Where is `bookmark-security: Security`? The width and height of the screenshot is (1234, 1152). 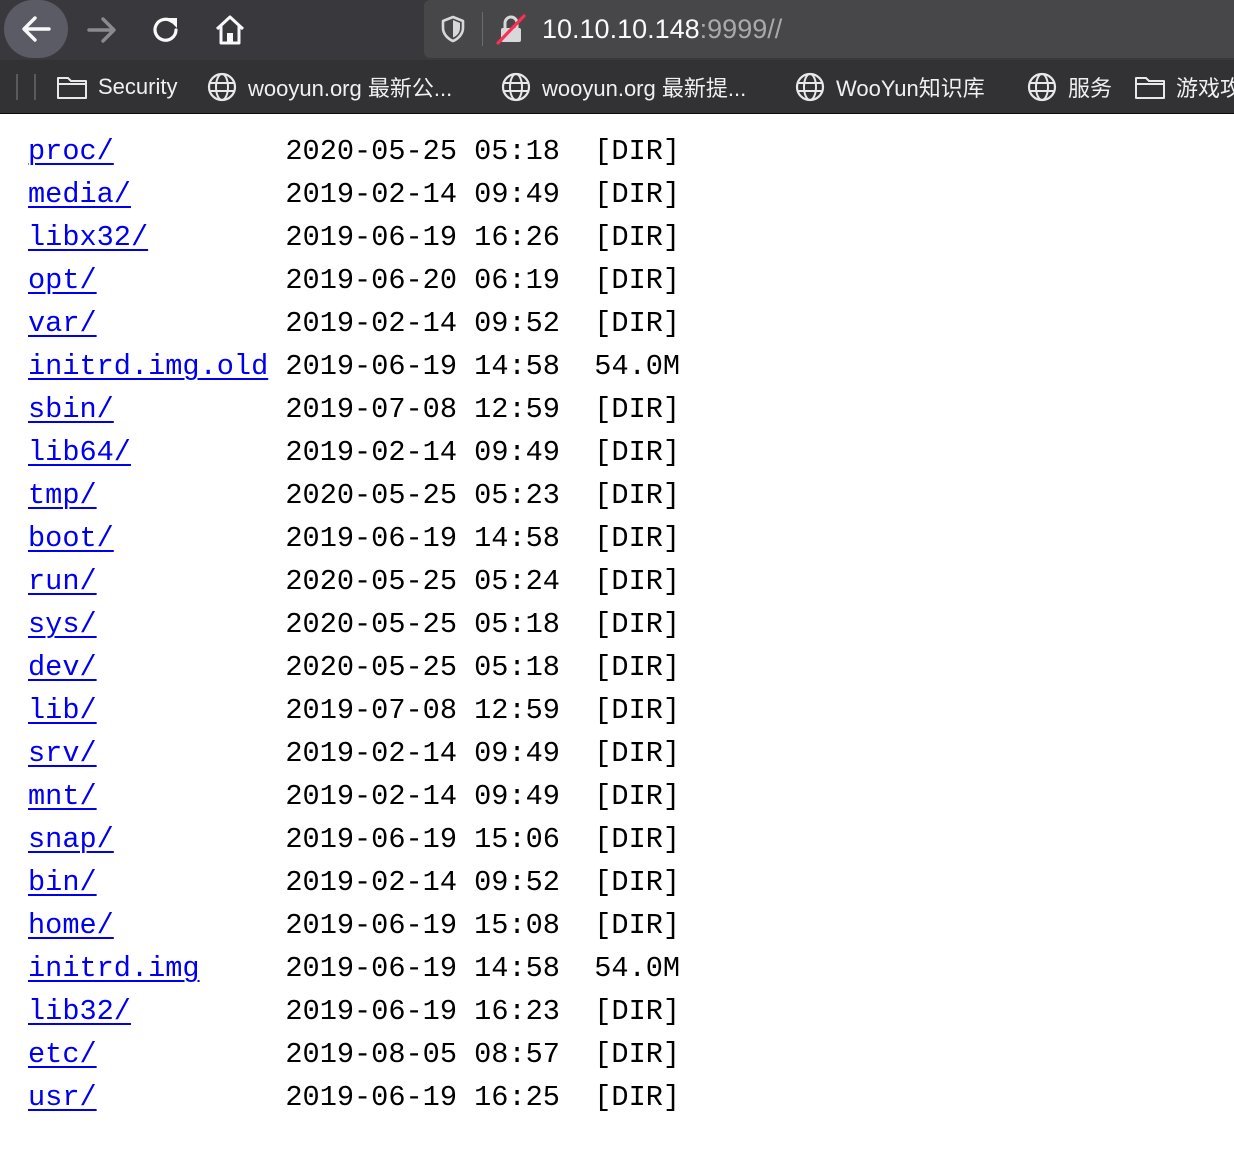 bookmark-security: Security is located at coordinates (117, 86).